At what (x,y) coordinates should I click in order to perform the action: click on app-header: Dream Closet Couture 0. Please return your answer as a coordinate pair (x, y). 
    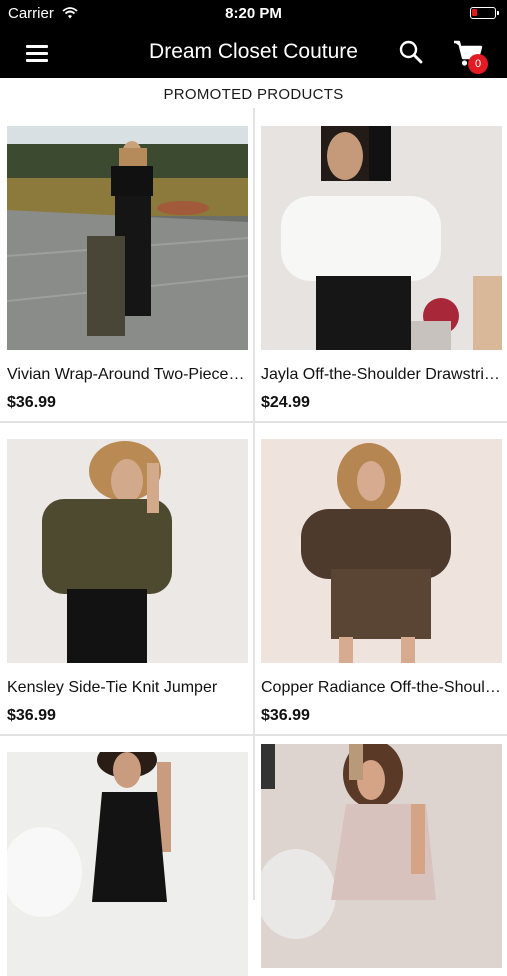
    Looking at the image, I should click on (253, 53).